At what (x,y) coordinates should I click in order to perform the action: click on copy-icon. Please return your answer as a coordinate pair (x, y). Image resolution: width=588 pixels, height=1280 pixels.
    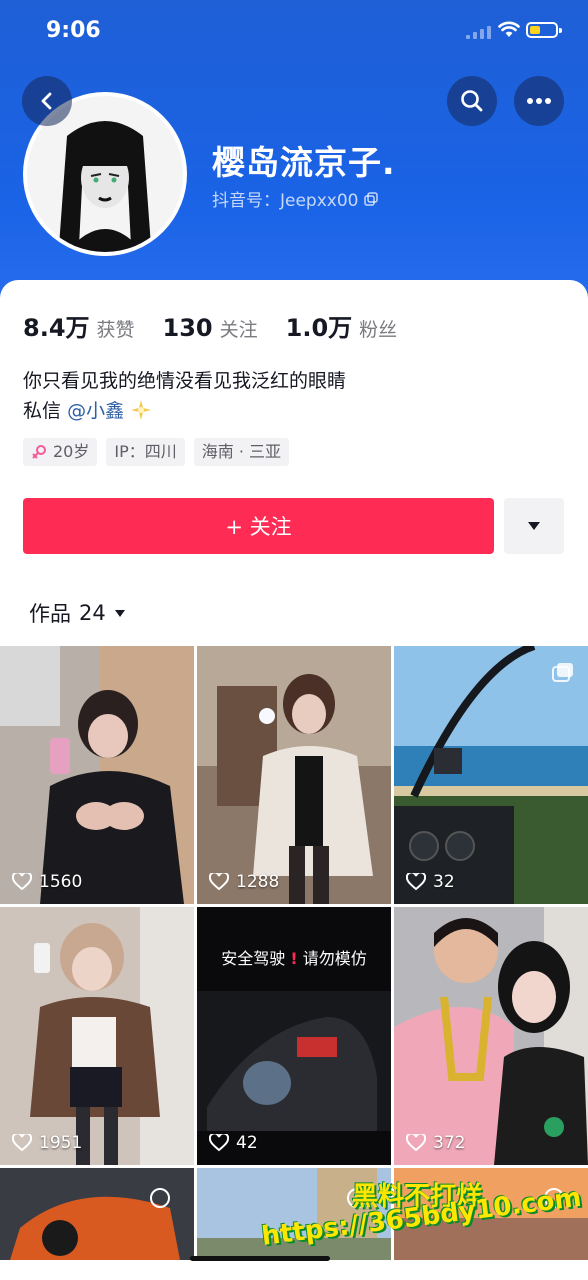
    Looking at the image, I should click on (371, 198).